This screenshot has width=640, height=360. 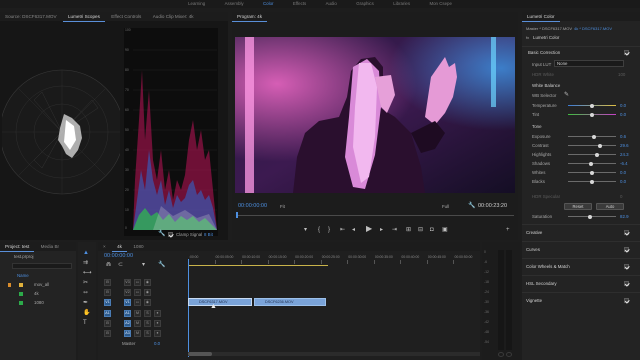 What do you see at coordinates (127, 333) in the screenshot?
I see `track-label-a3: A3` at bounding box center [127, 333].